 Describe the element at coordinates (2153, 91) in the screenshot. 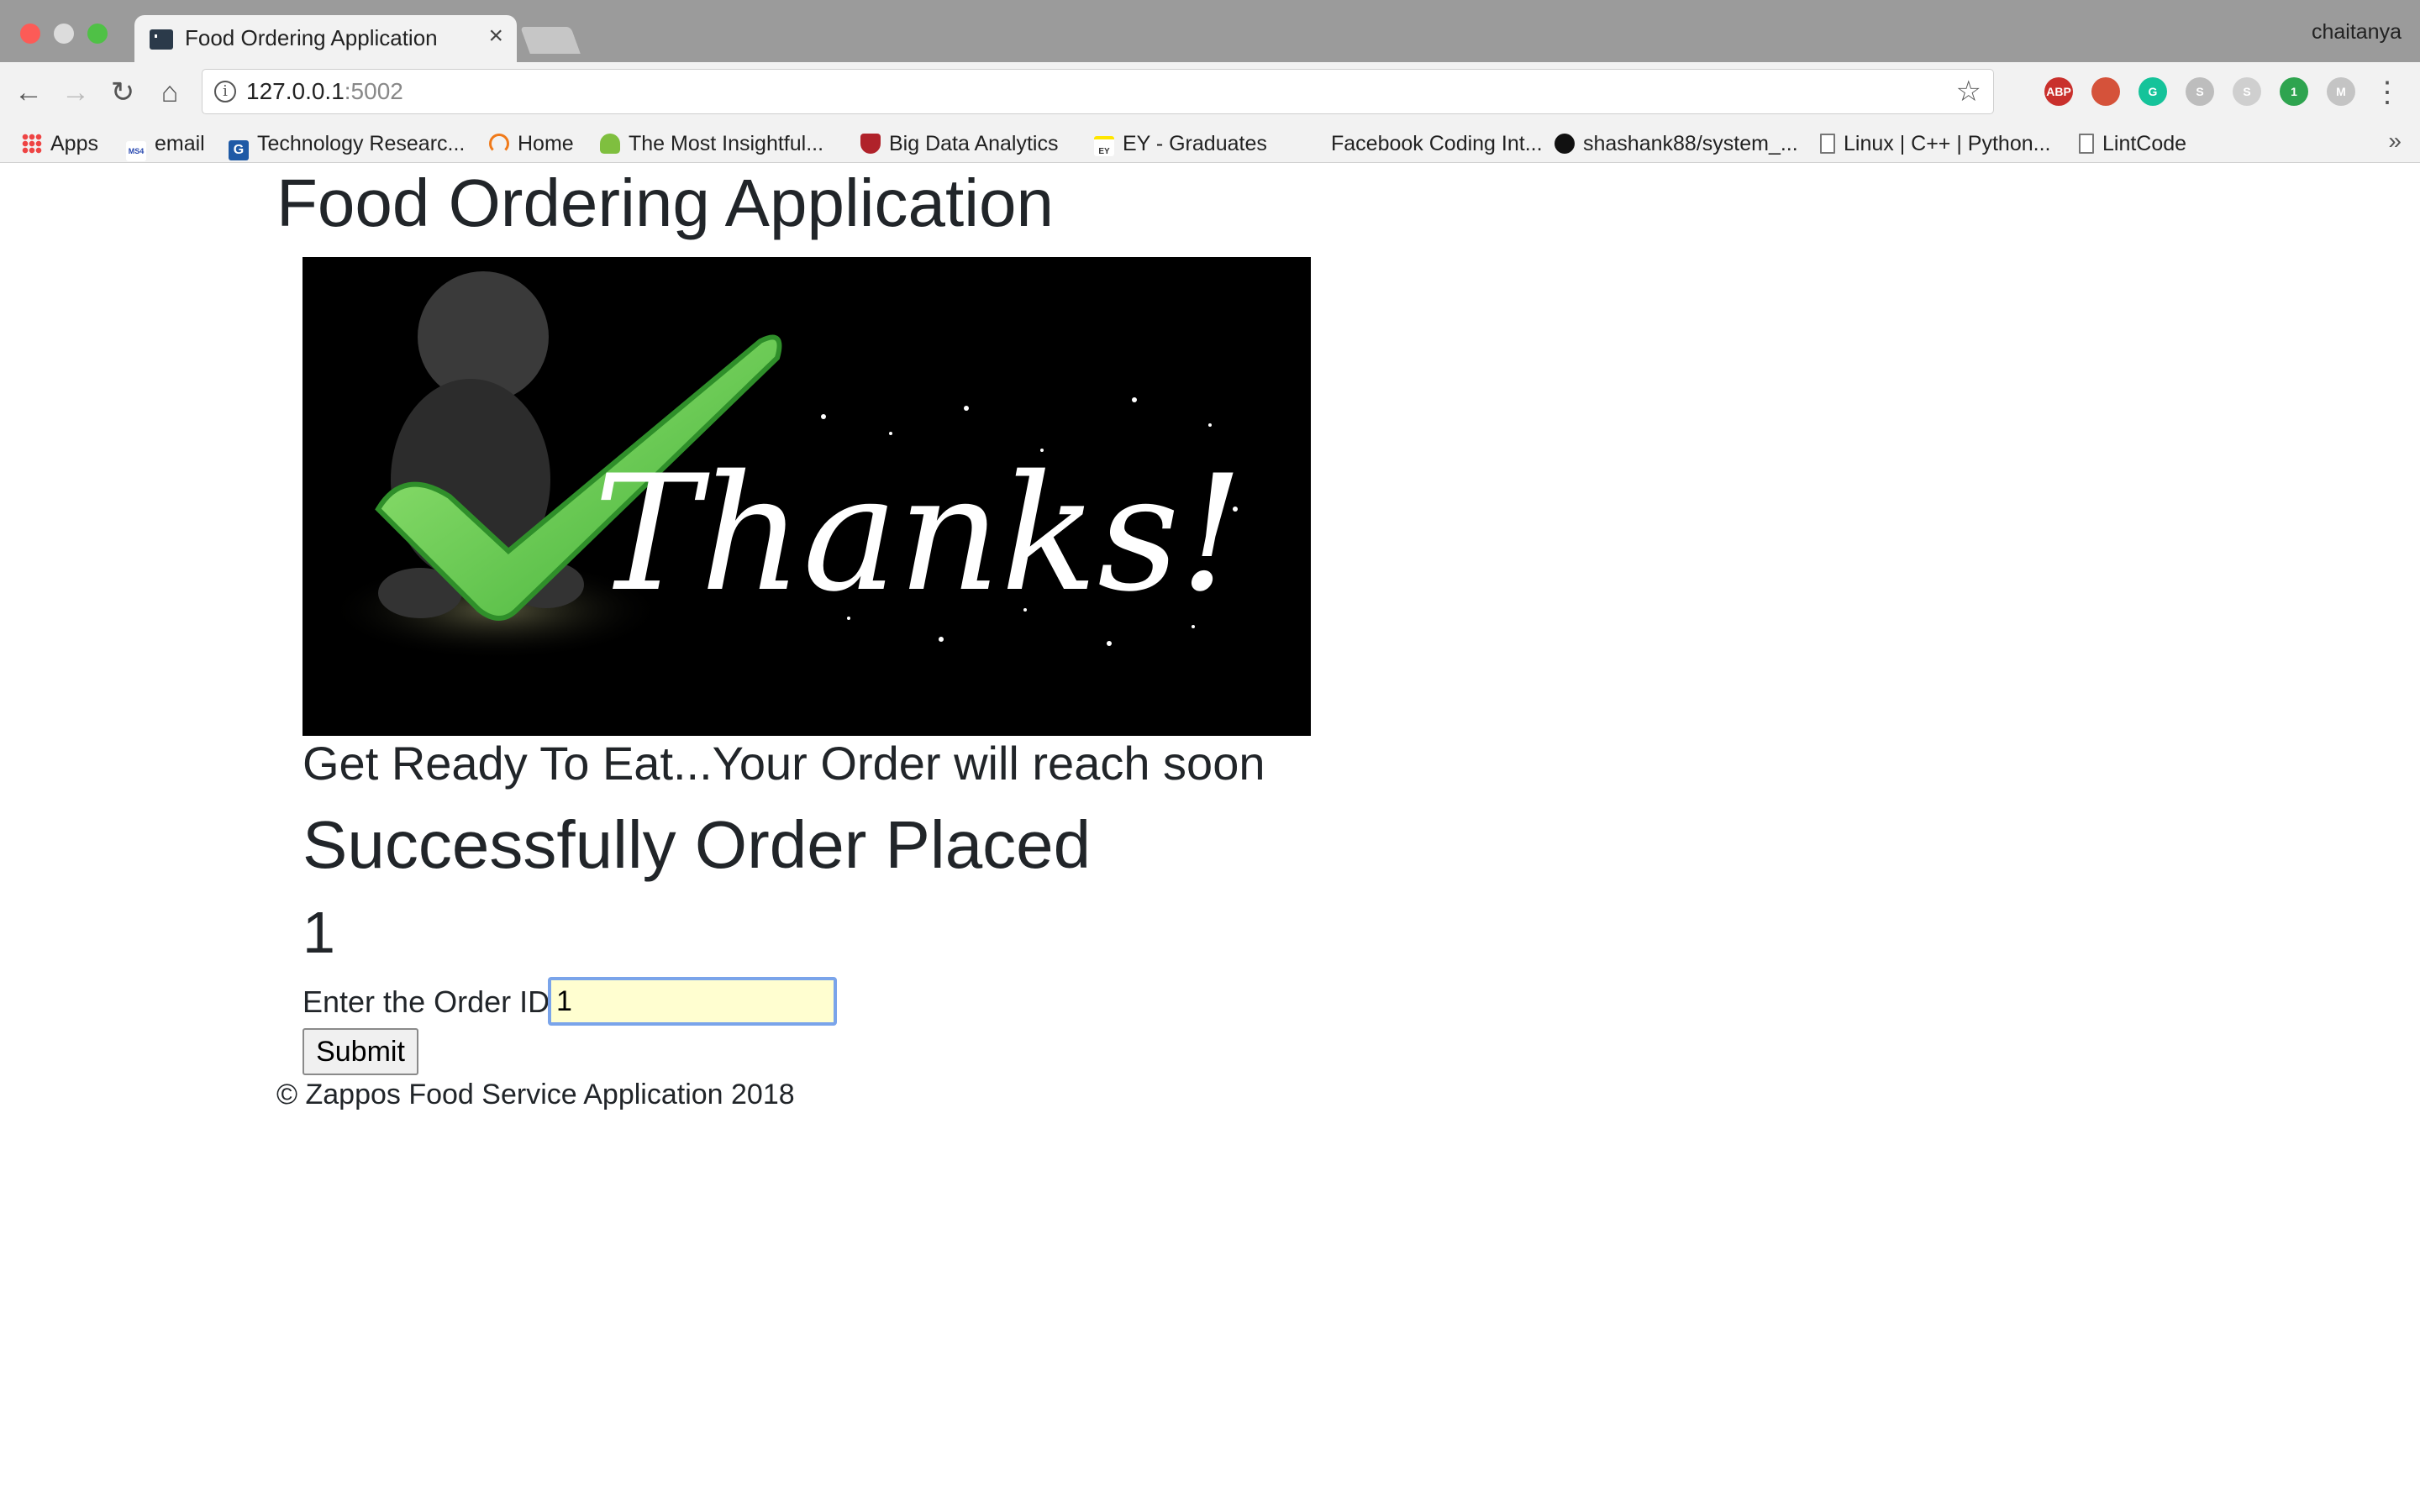

I see `grammarly-icon: G` at that location.